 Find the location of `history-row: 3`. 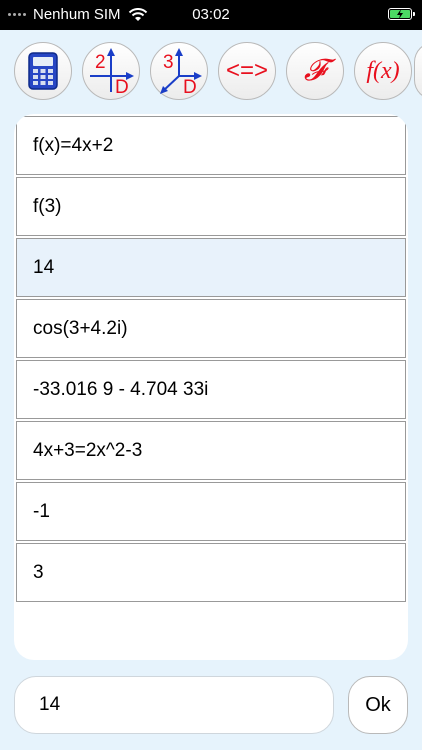

history-row: 3 is located at coordinates (211, 572).